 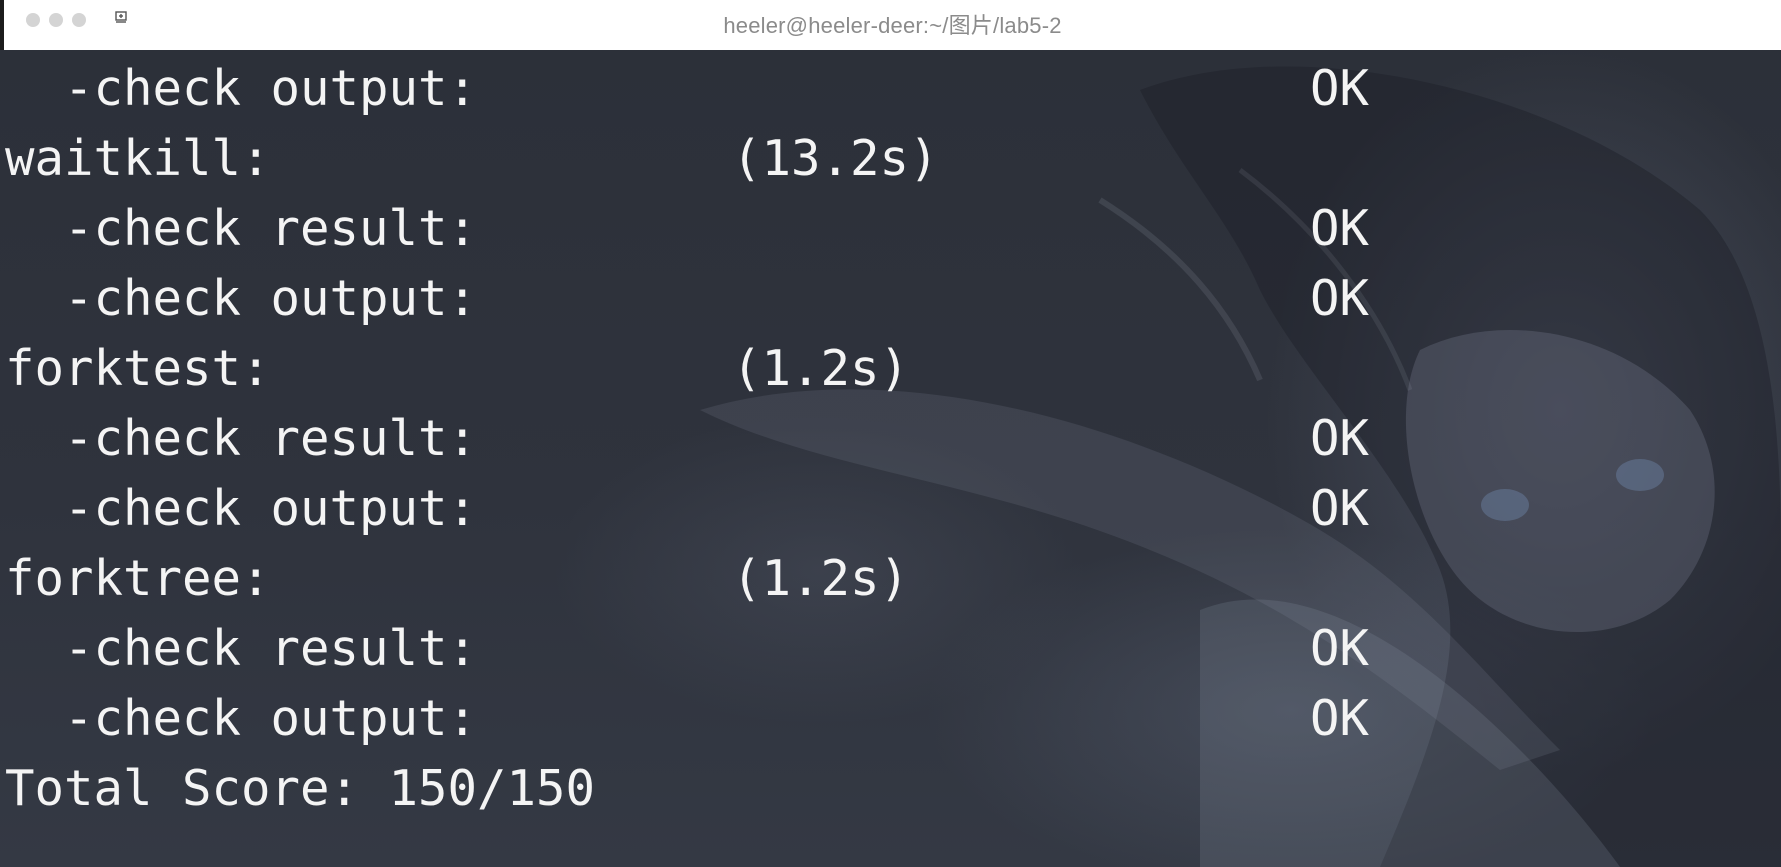 What do you see at coordinates (138, 158) in the screenshot?
I see `line-label: waitkill:` at bounding box center [138, 158].